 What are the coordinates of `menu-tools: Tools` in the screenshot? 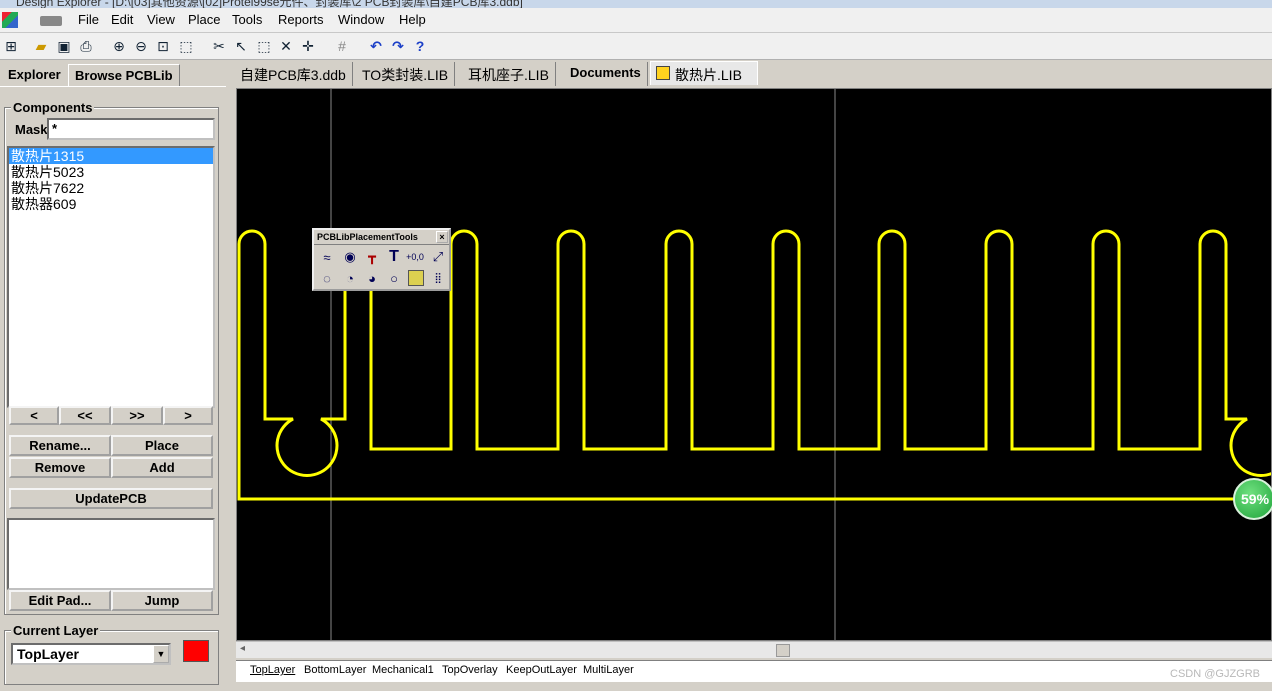 It's located at (247, 19).